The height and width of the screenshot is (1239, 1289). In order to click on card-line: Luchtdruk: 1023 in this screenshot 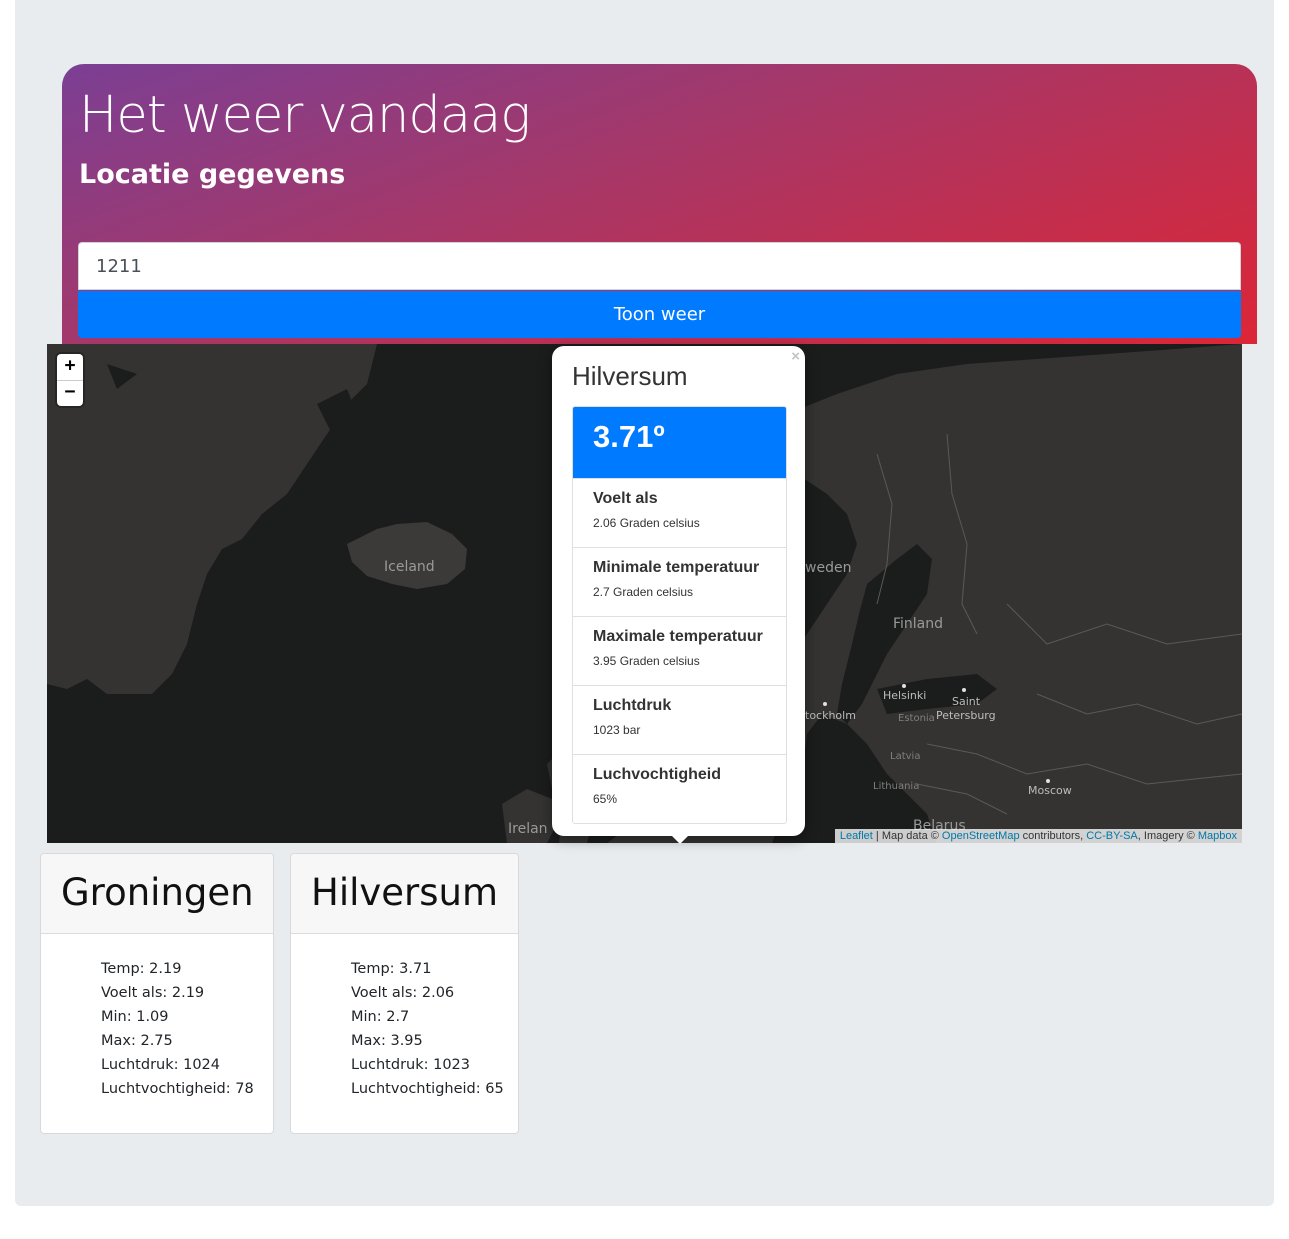, I will do `click(411, 1065)`.